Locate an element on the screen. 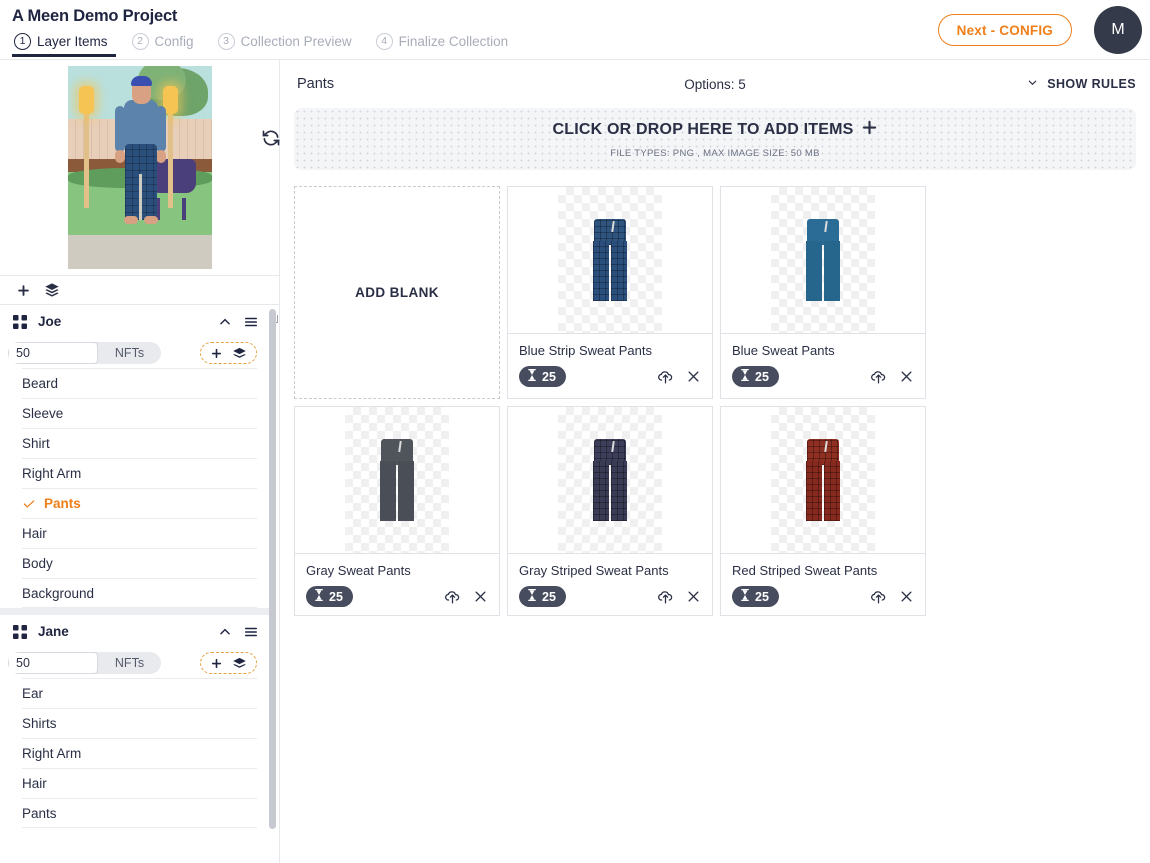 The image size is (1150, 863). tab-label: Collection Preview is located at coordinates (296, 41).